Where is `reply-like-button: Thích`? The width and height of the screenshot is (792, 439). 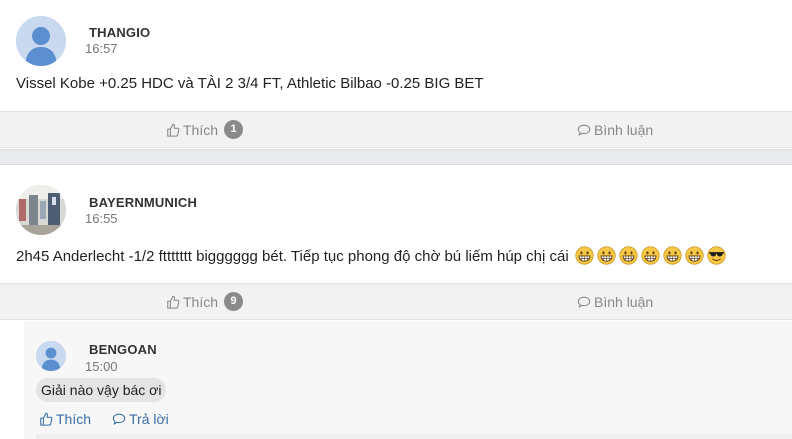
reply-like-button: Thích is located at coordinates (65, 419).